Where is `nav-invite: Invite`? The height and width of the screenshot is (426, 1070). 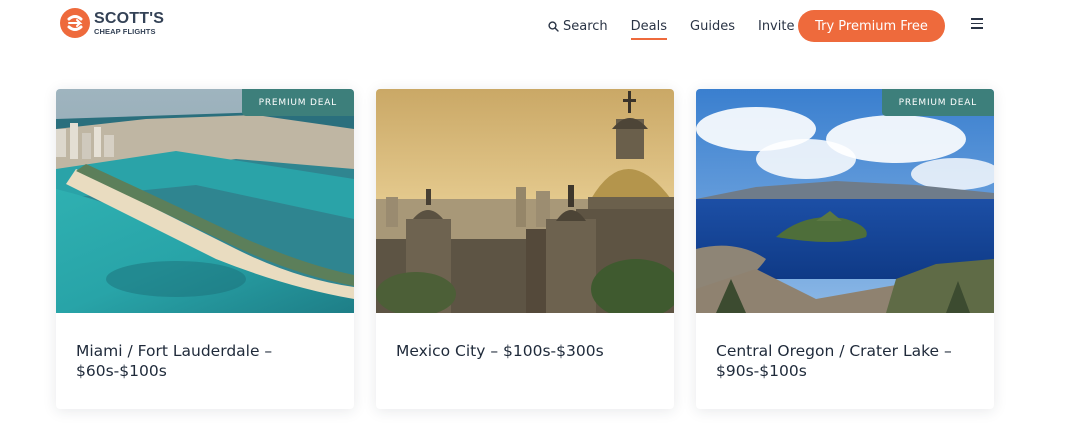 nav-invite: Invite is located at coordinates (776, 26).